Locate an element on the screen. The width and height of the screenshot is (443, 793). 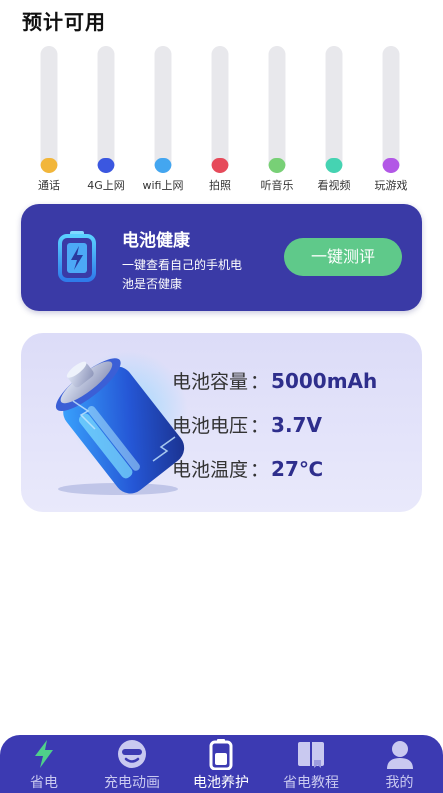
battery-health-card: 电池健康 一键查看自己的手机电池是否健康 一键测评 is located at coordinates (221, 257).